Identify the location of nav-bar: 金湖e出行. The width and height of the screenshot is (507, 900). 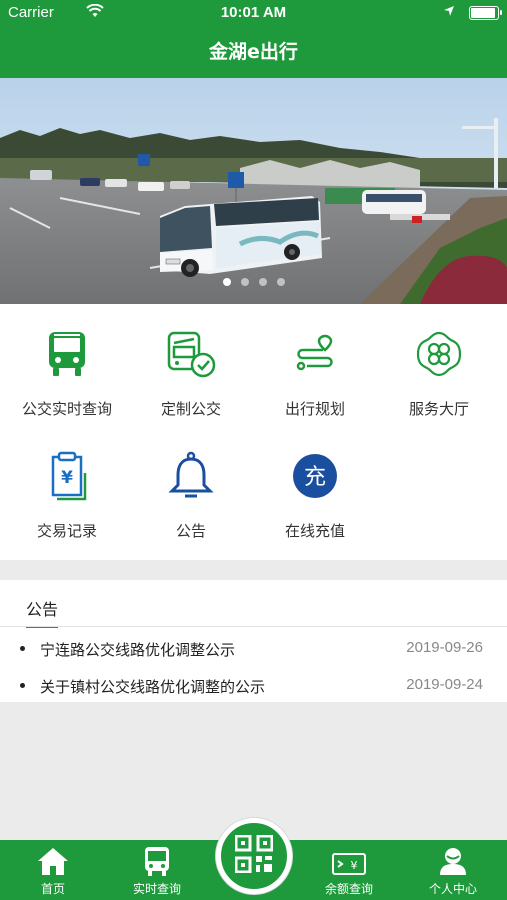
(253, 52).